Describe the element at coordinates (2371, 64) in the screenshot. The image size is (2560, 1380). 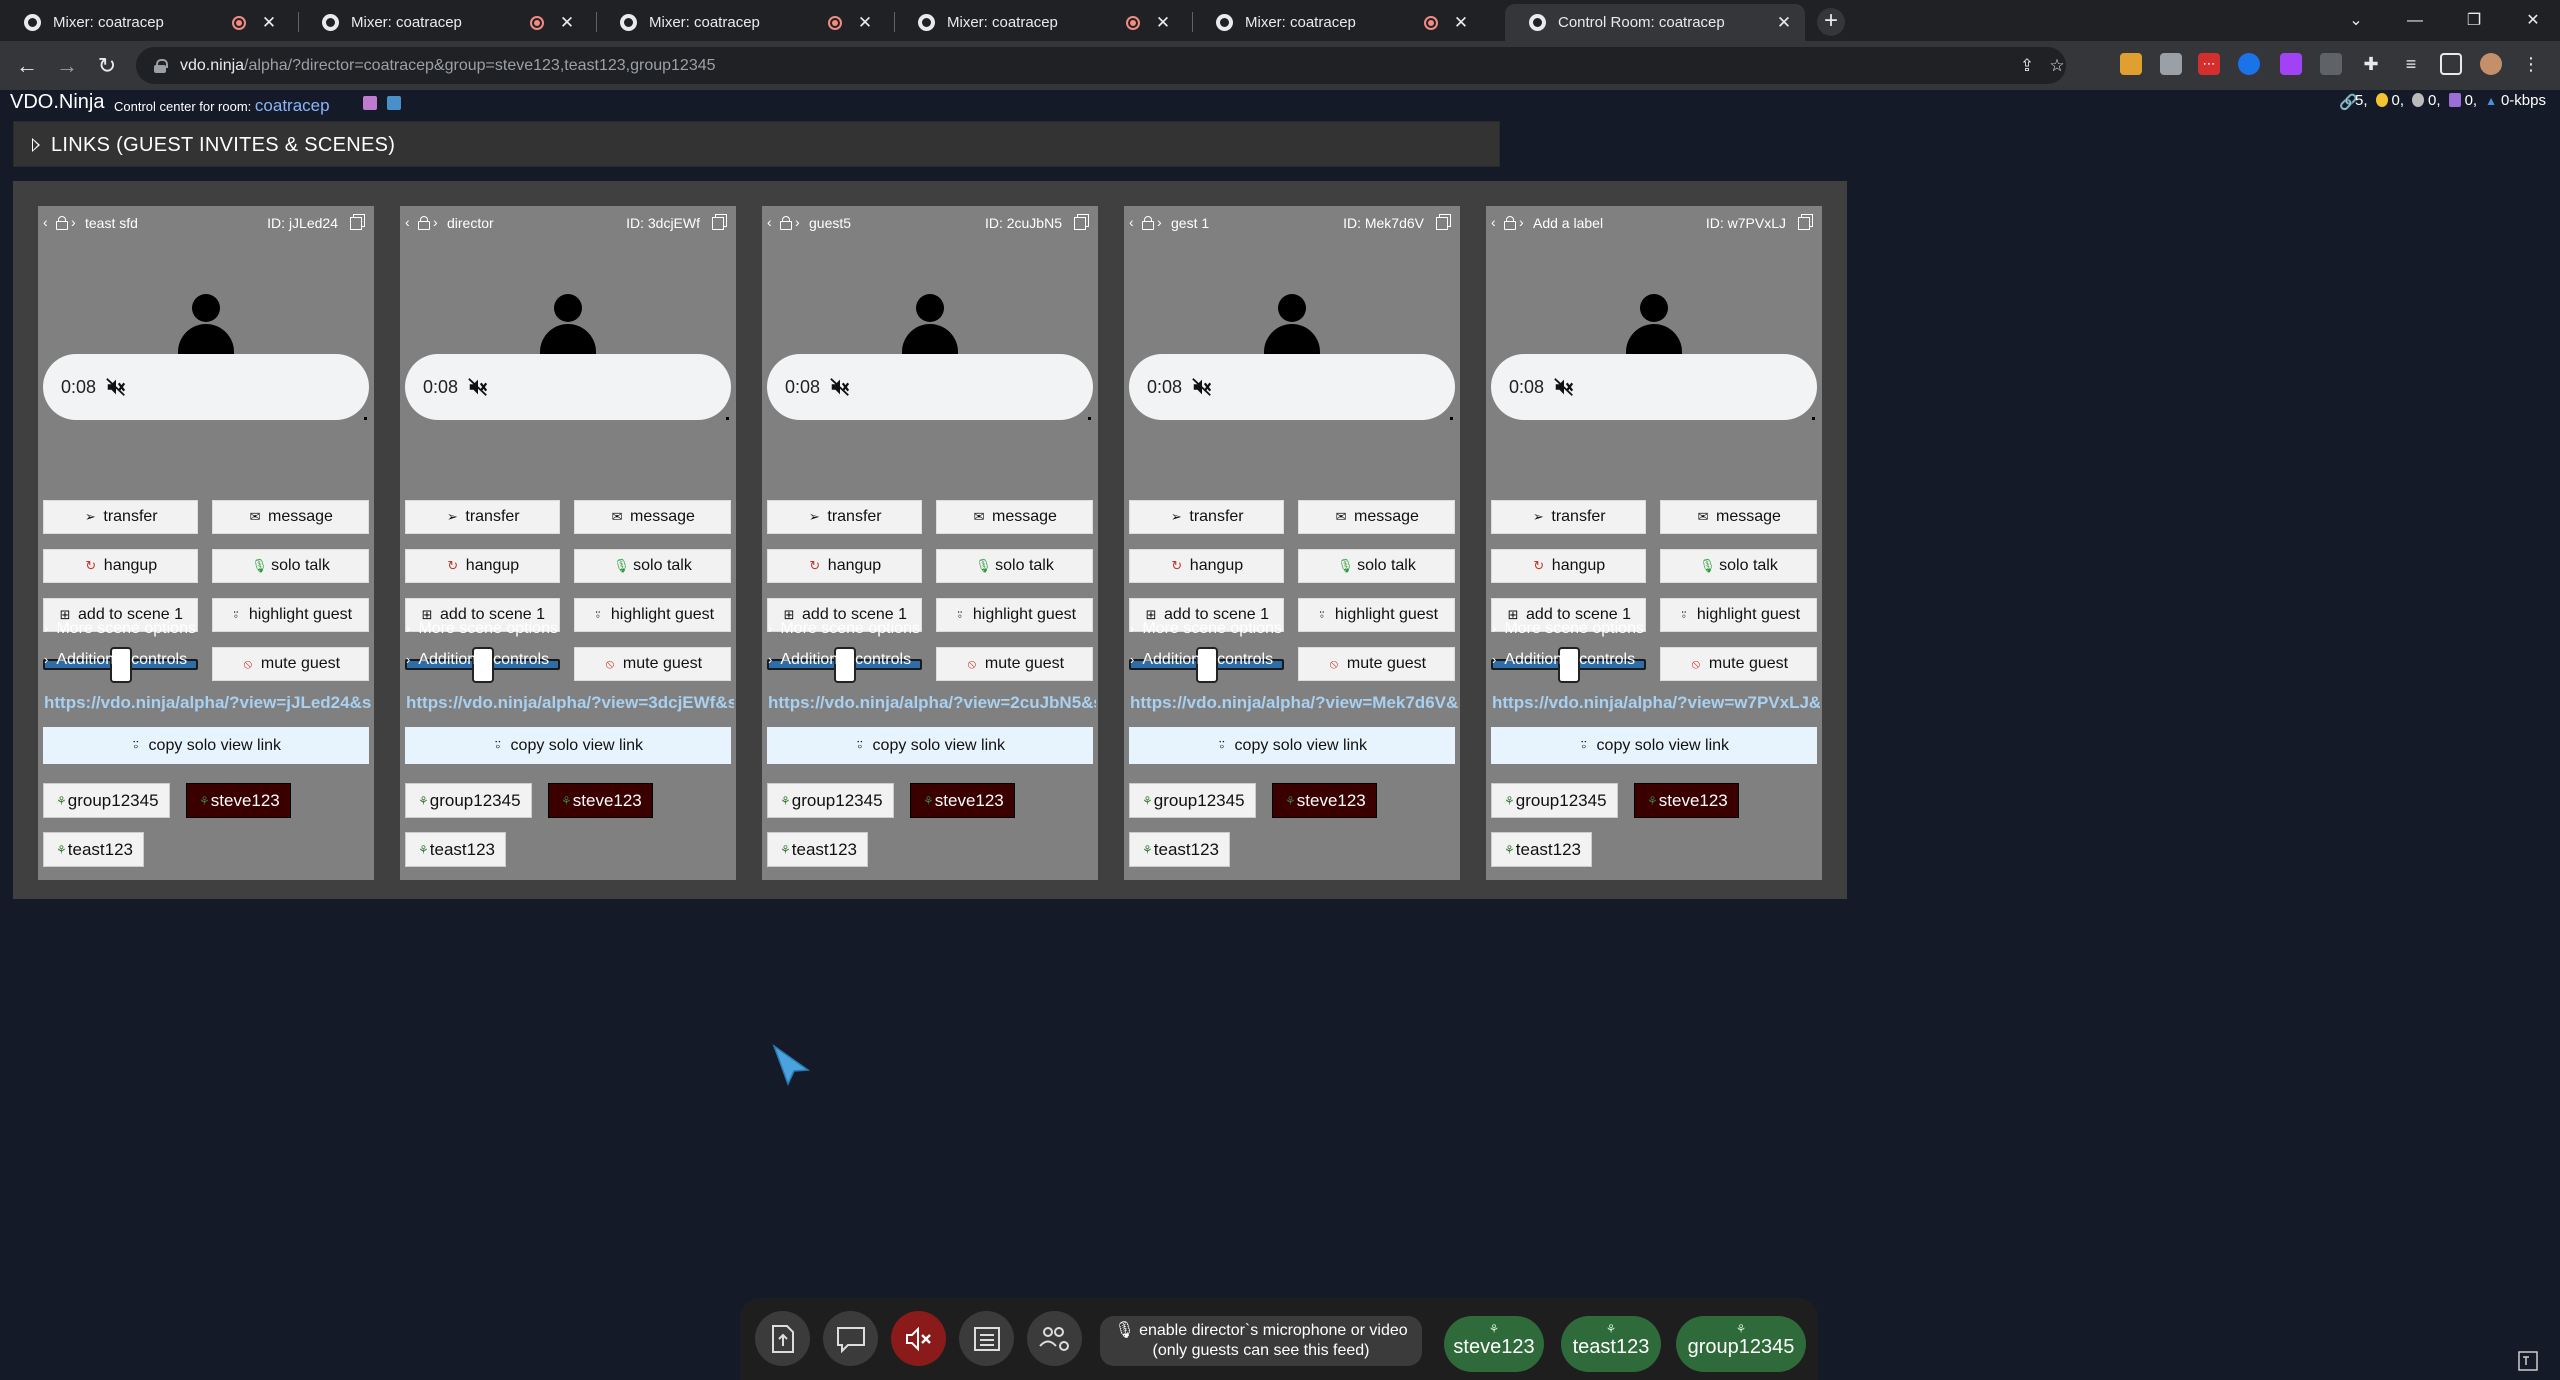
I see `puzzle-extensions-icon: ✚` at that location.